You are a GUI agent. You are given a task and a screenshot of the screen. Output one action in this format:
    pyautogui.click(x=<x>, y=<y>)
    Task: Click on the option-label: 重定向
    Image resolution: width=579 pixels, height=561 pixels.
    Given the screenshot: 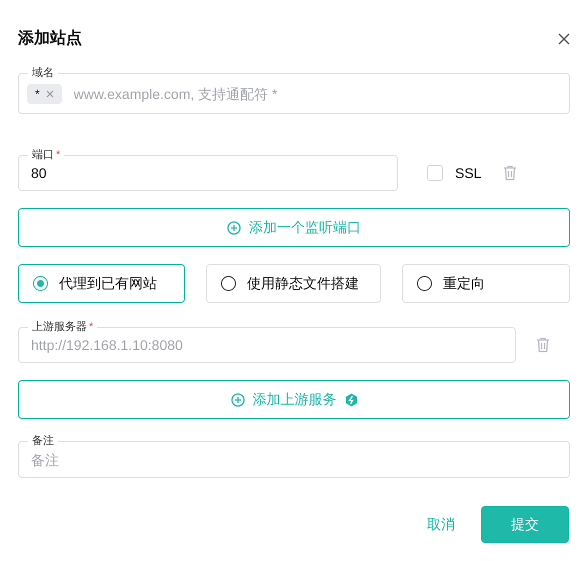 What is the action you would take?
    pyautogui.click(x=464, y=283)
    